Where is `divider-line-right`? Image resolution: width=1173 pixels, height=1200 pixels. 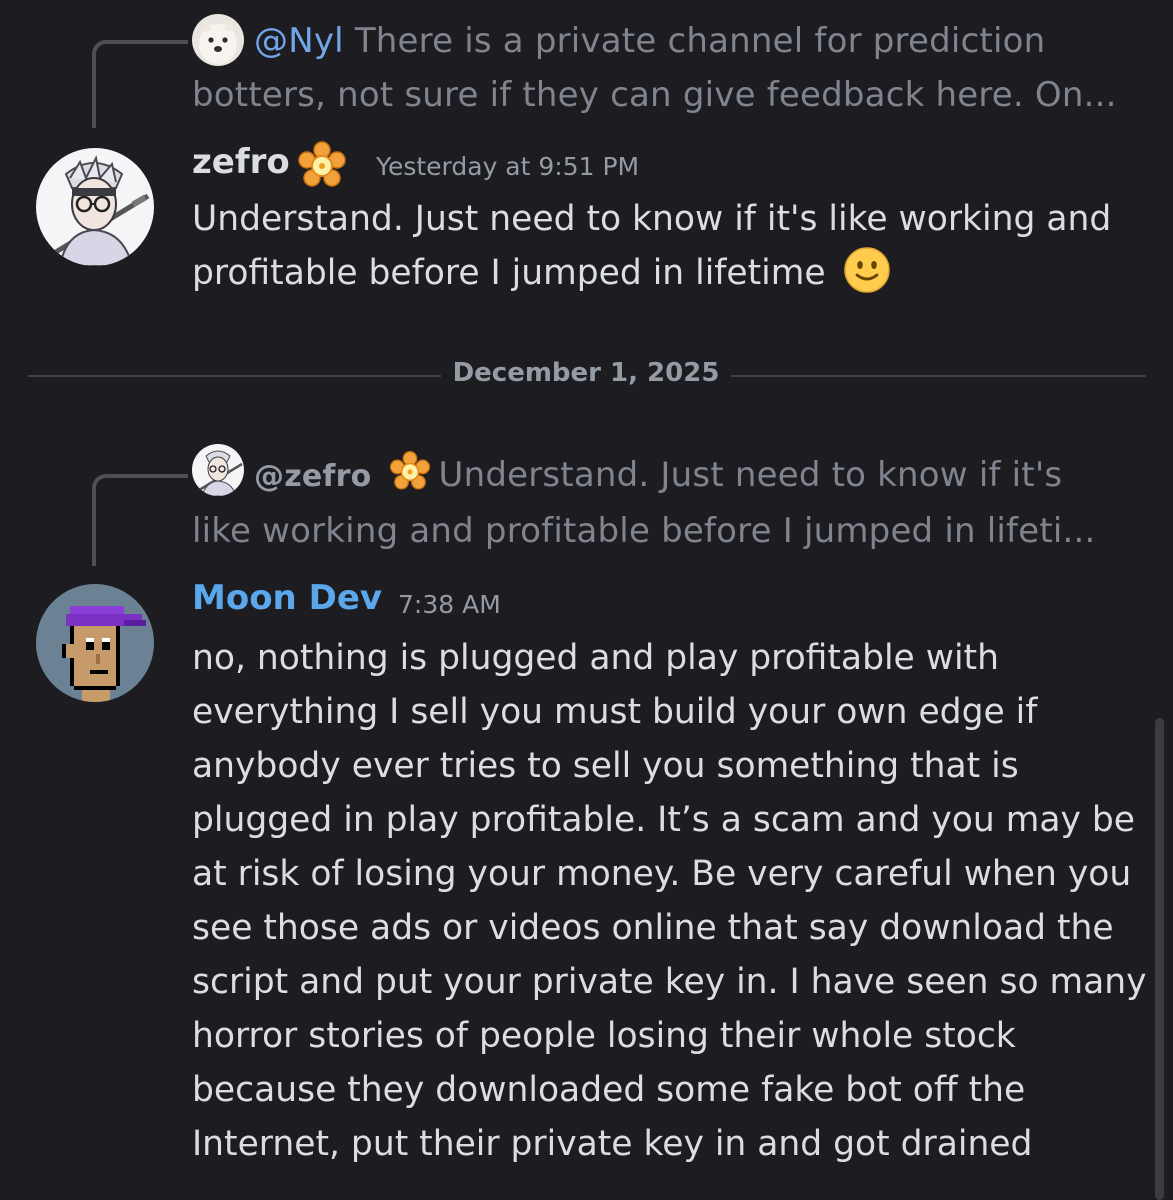 divider-line-right is located at coordinates (938, 376).